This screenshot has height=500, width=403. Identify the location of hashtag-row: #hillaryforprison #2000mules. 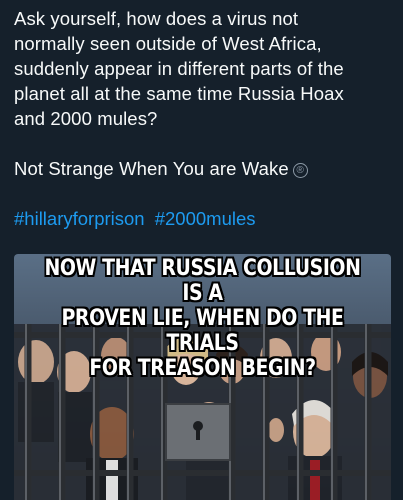
(203, 218).